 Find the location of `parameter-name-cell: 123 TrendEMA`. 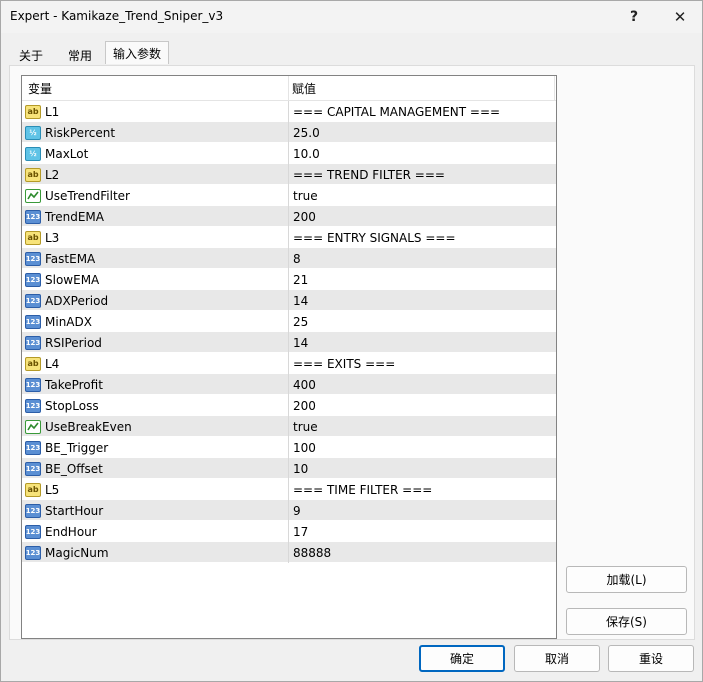

parameter-name-cell: 123 TrendEMA is located at coordinates (155, 216).